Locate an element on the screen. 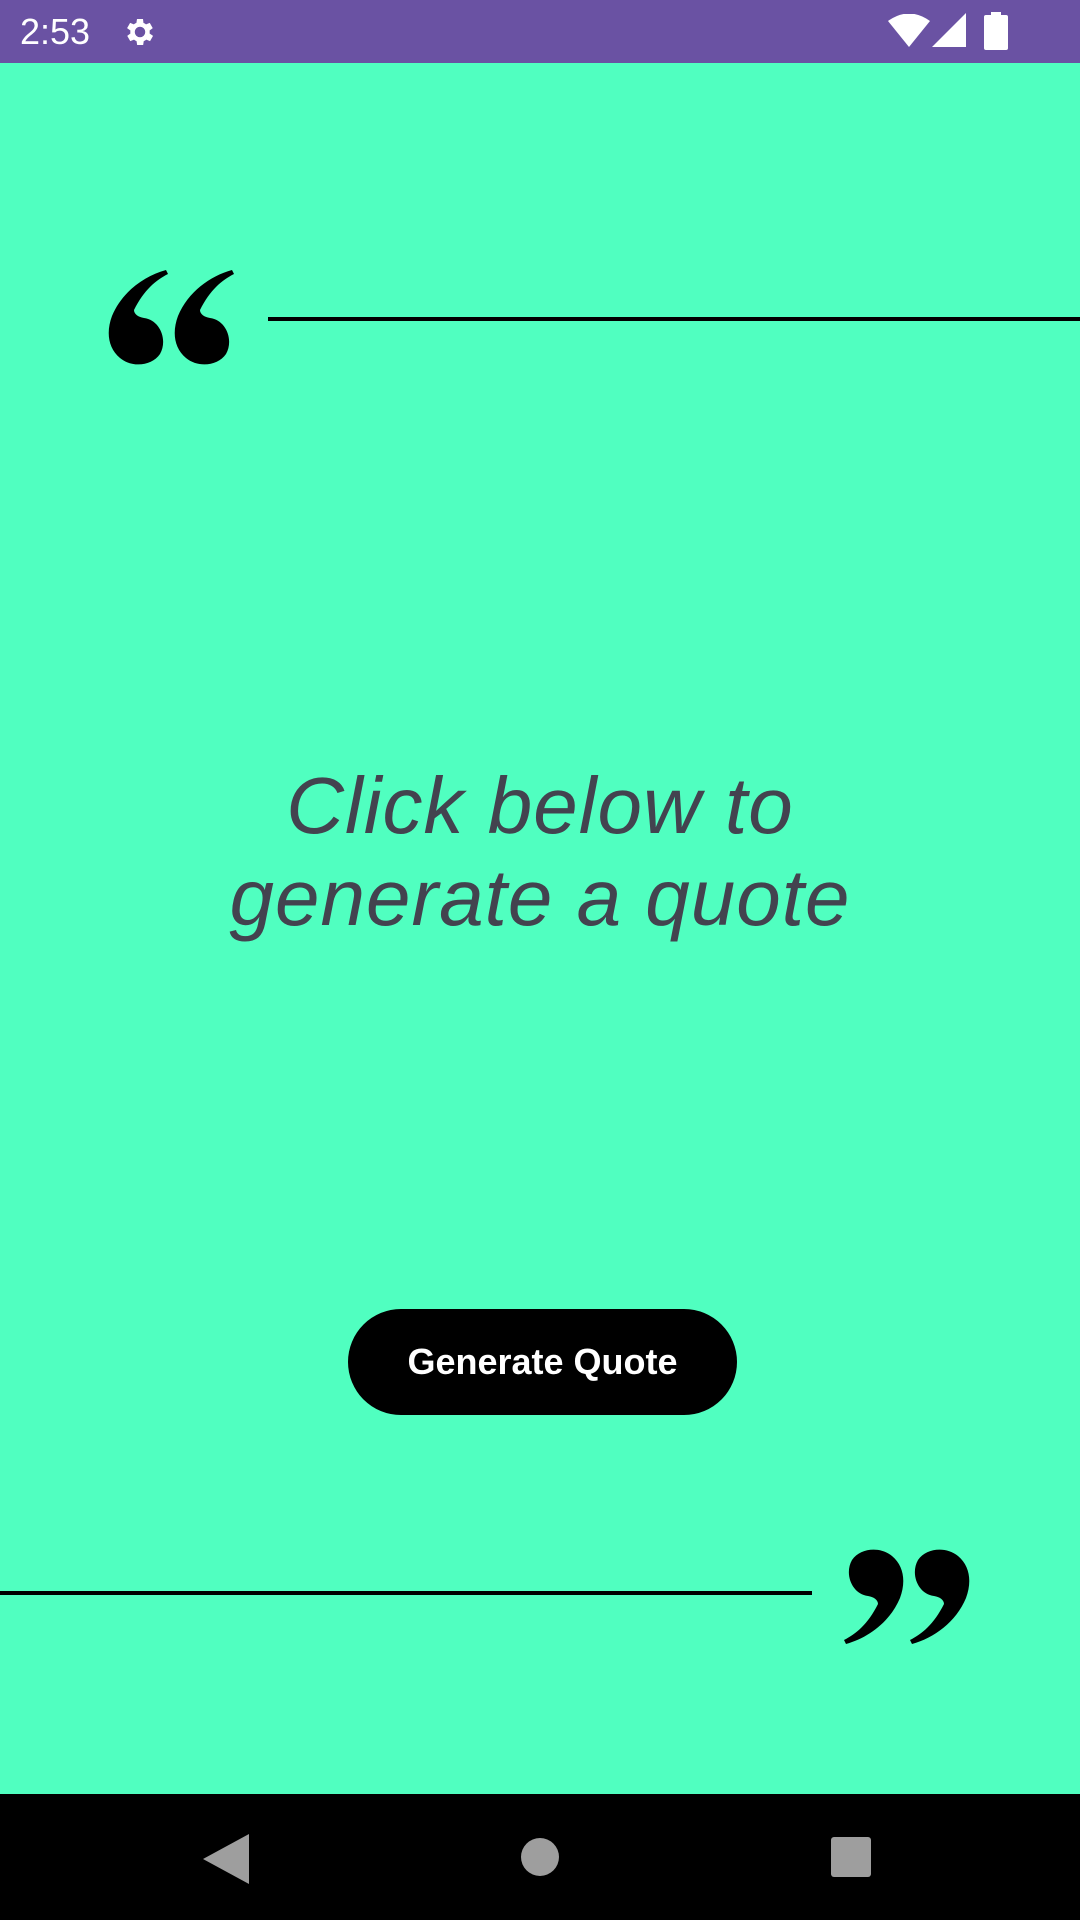 This screenshot has height=1920, width=1080. home-icon is located at coordinates (540, 1857).